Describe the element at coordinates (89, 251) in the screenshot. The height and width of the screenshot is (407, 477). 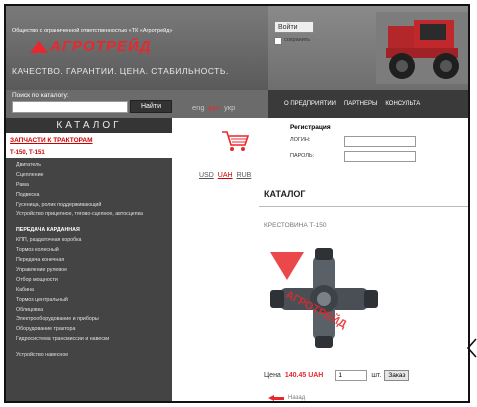
I see `catalog-item: Тормоз колесный` at that location.